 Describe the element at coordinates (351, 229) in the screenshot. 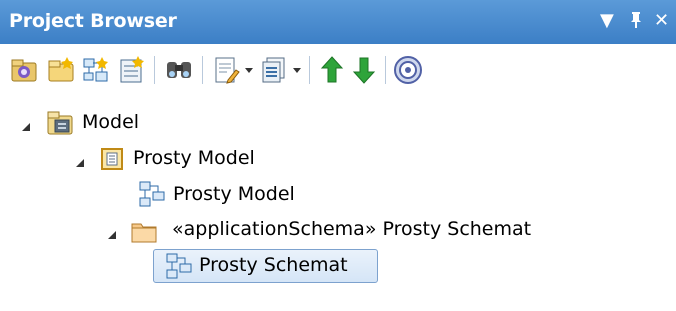

I see `tree-item-application-schema: «applicationSchema» Prosty Schemat` at that location.